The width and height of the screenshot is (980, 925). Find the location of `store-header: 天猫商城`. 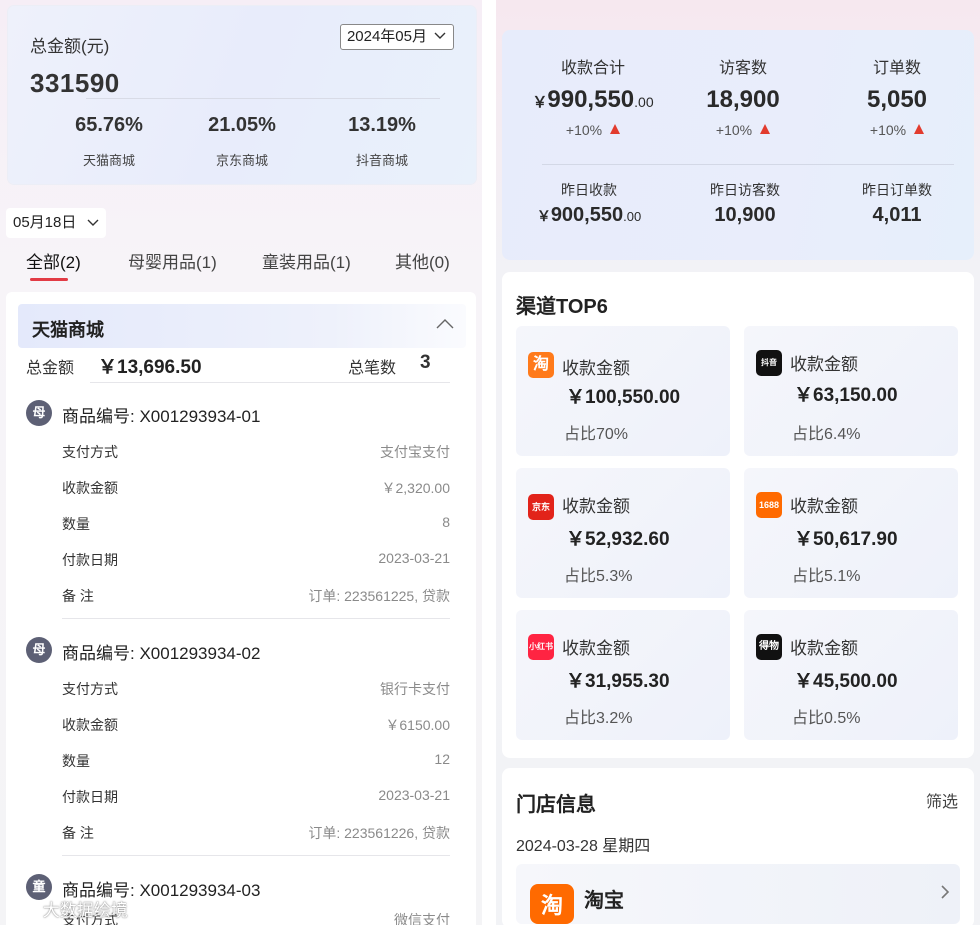

store-header: 天猫商城 is located at coordinates (242, 326).